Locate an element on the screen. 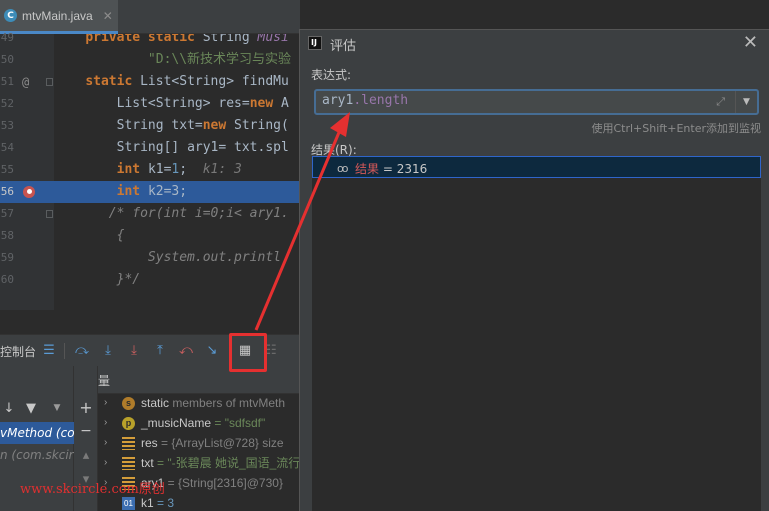  code-token: List<String> findMu is located at coordinates (214, 81).